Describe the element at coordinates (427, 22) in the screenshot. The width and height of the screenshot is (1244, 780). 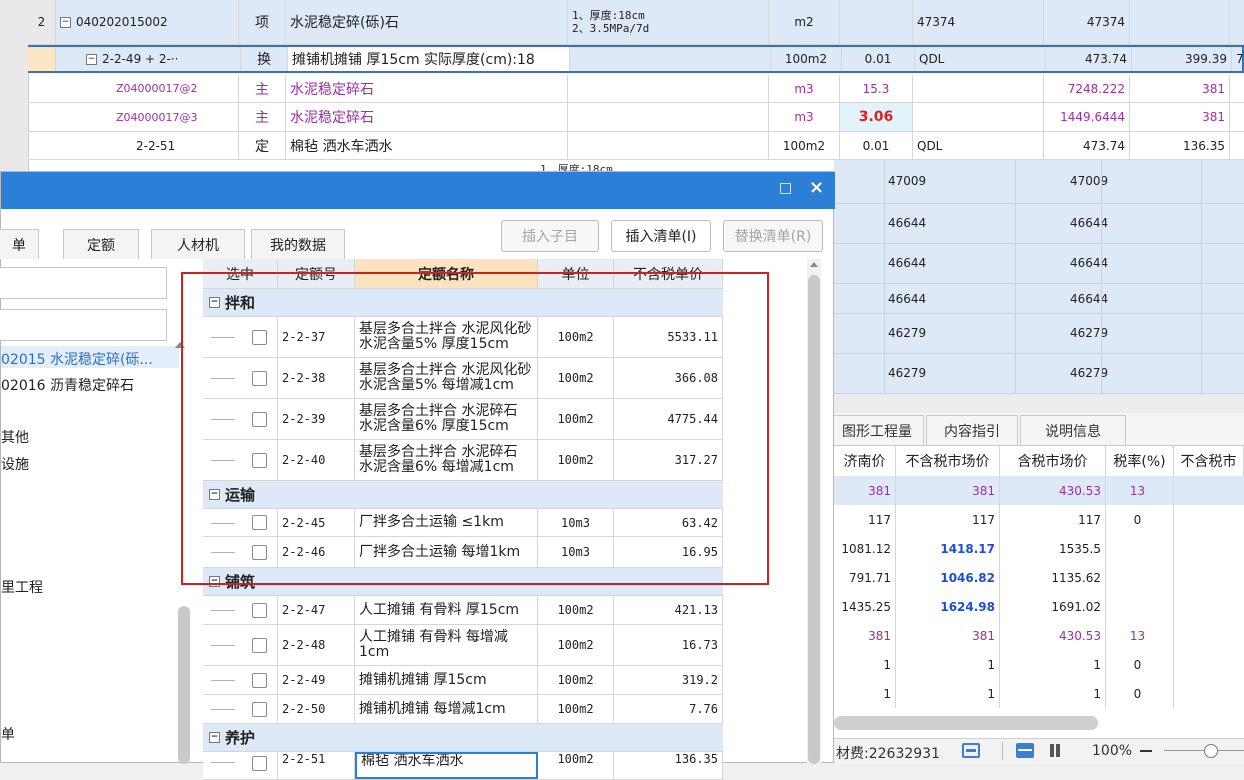
I see `name-cell: 水泥稳定碎(砾)石` at that location.